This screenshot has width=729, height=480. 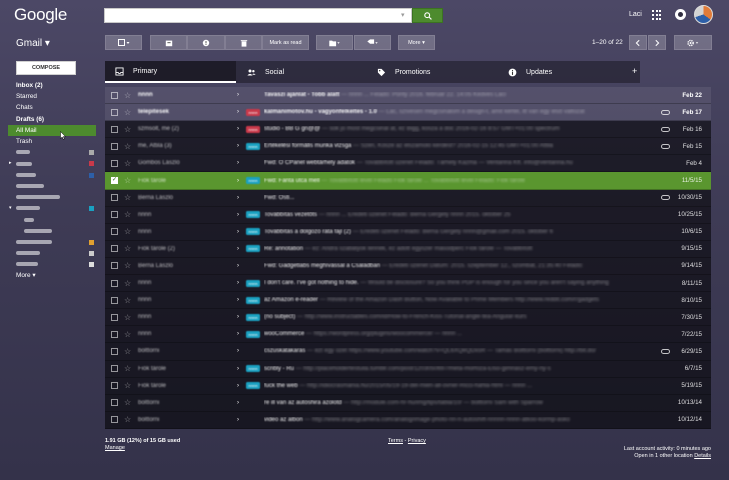 What do you see at coordinates (50, 107) in the screenshot?
I see `sidebar-item-chats: Chats` at bounding box center [50, 107].